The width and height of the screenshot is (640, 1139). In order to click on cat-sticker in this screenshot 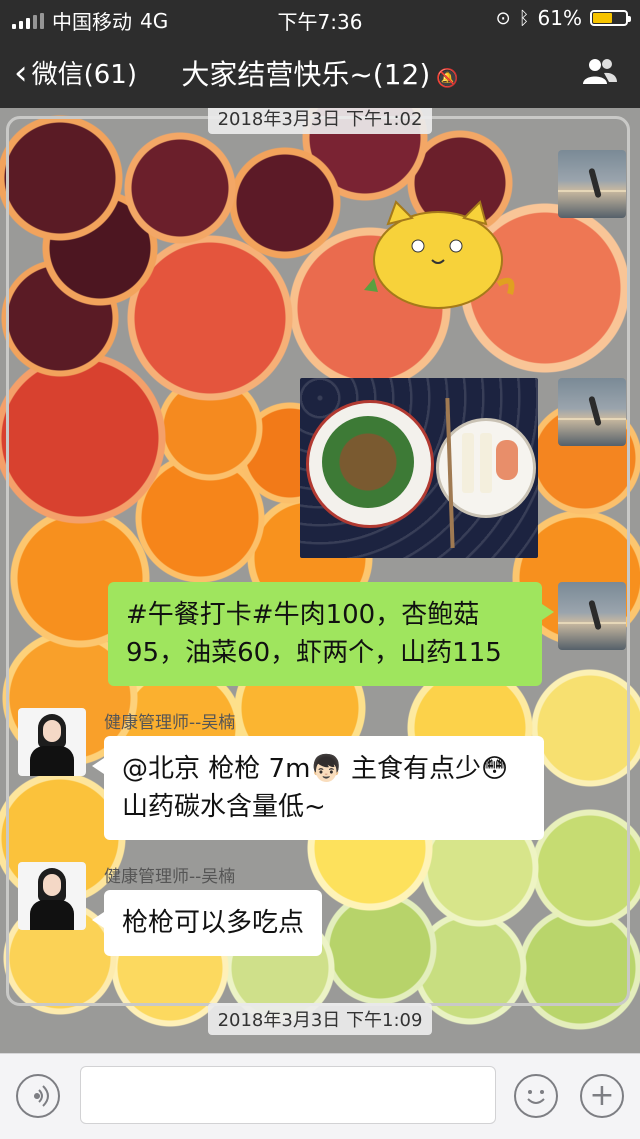, I will do `click(440, 254)`.